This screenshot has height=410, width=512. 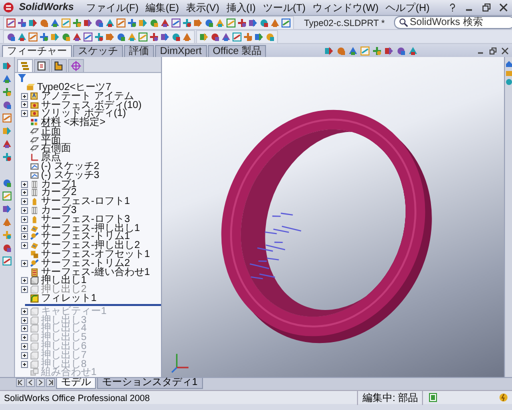 I want to click on lightning-icon, so click(x=503, y=397).